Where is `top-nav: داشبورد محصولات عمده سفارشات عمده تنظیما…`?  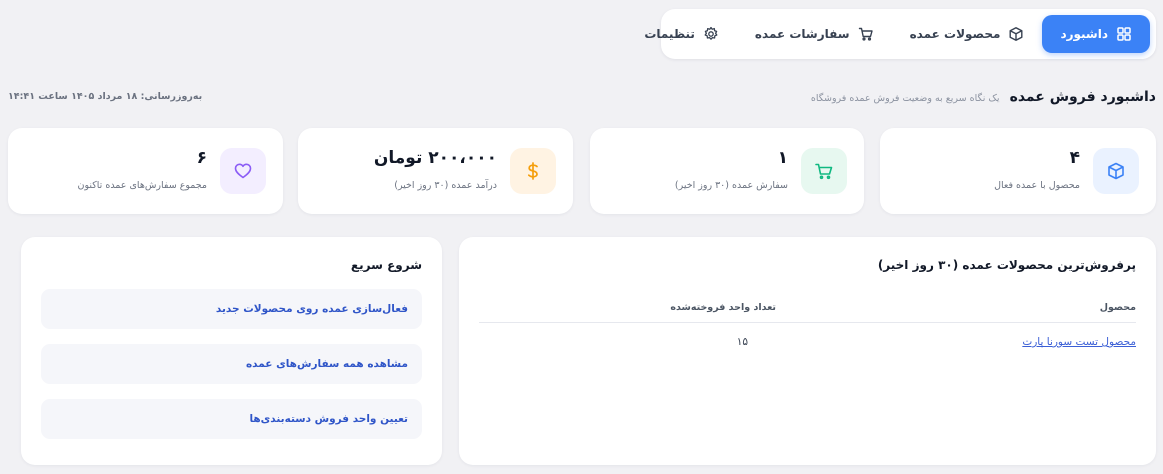 top-nav: داشبورد محصولات عمده سفارشات عمده تنظیما… is located at coordinates (900, 34).